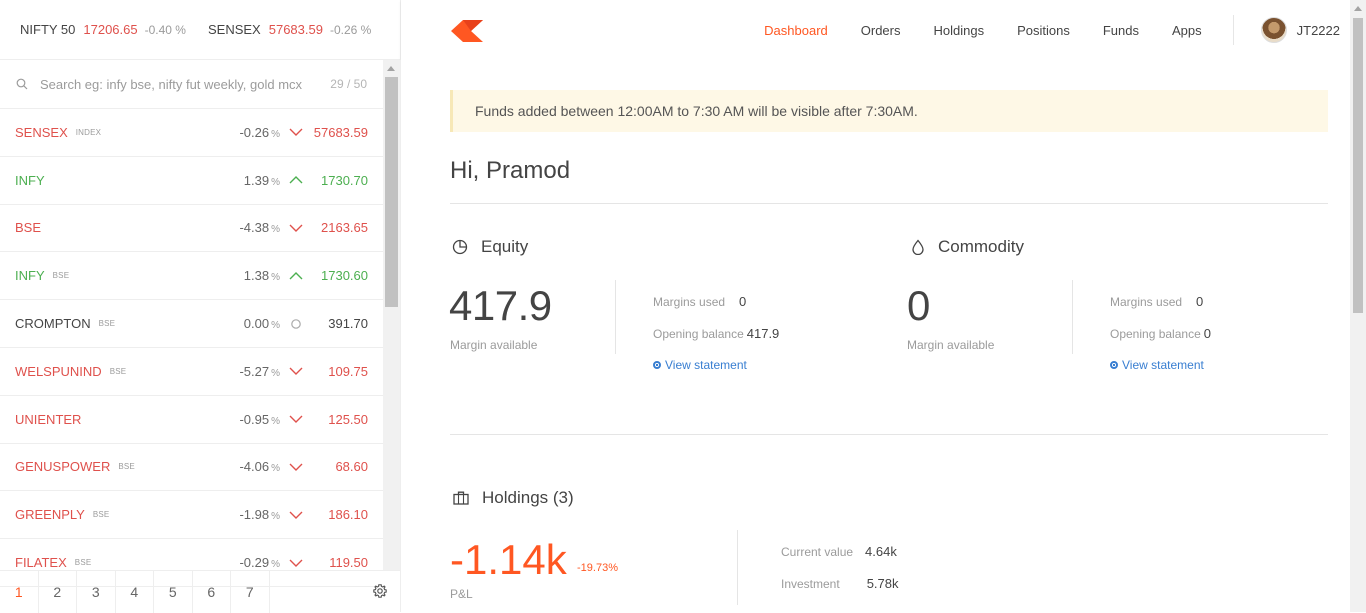 The height and width of the screenshot is (613, 1366). Describe the element at coordinates (22, 84) in the screenshot. I see `search-icon` at that location.